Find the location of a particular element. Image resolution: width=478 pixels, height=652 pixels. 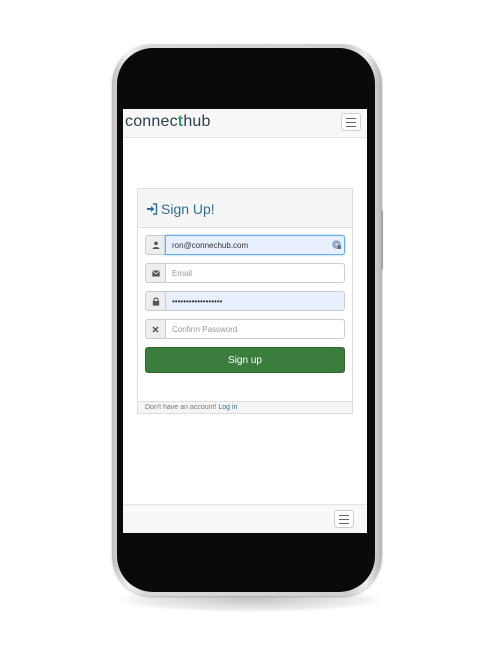

confirm-password-addon is located at coordinates (155, 329).